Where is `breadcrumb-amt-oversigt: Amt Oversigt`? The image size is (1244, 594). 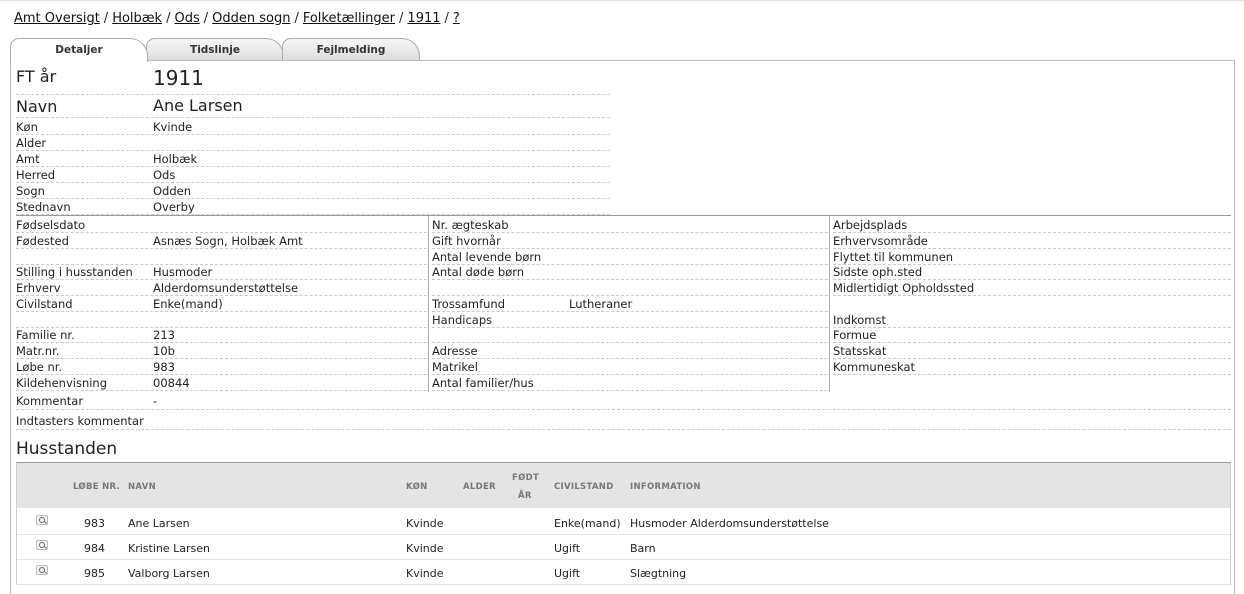
breadcrumb-amt-oversigt: Amt Oversigt is located at coordinates (57, 18).